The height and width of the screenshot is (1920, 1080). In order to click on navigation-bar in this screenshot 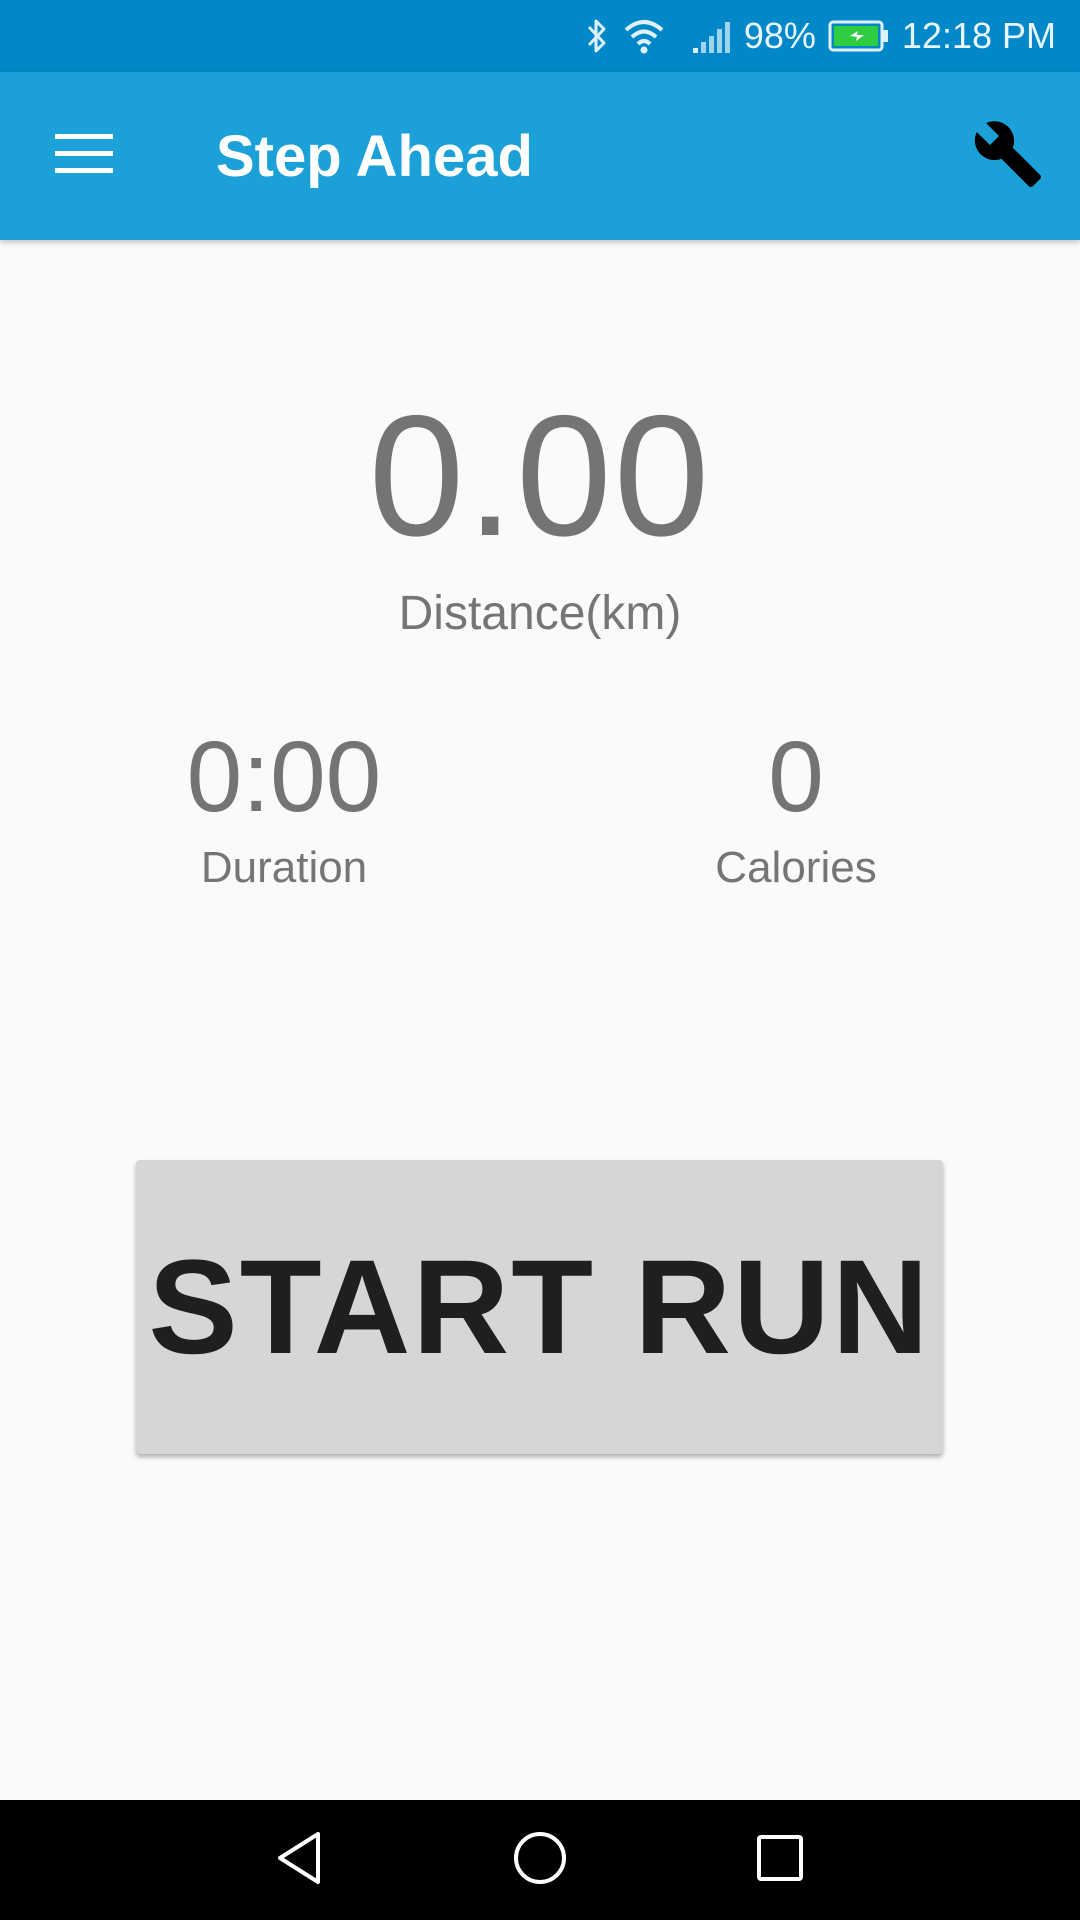, I will do `click(540, 1860)`.